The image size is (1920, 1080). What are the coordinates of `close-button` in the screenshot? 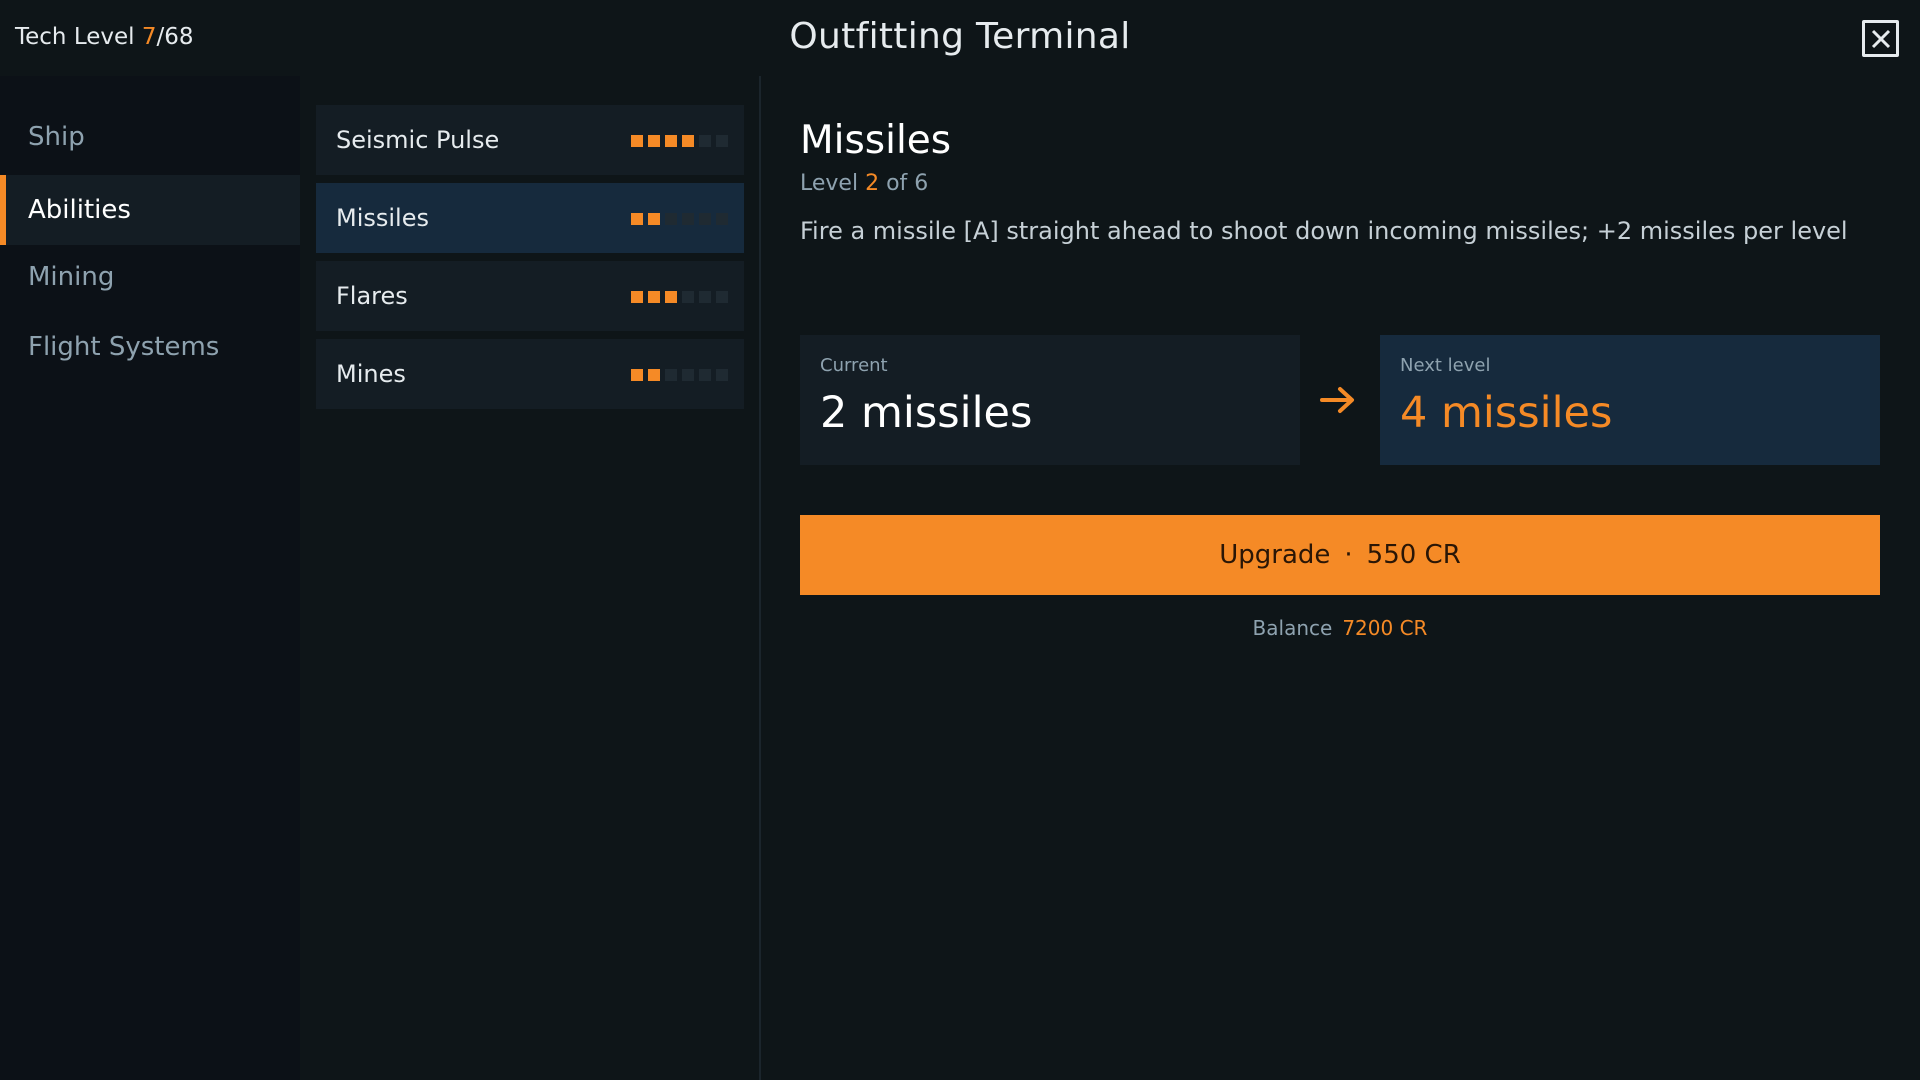 It's located at (1880, 38).